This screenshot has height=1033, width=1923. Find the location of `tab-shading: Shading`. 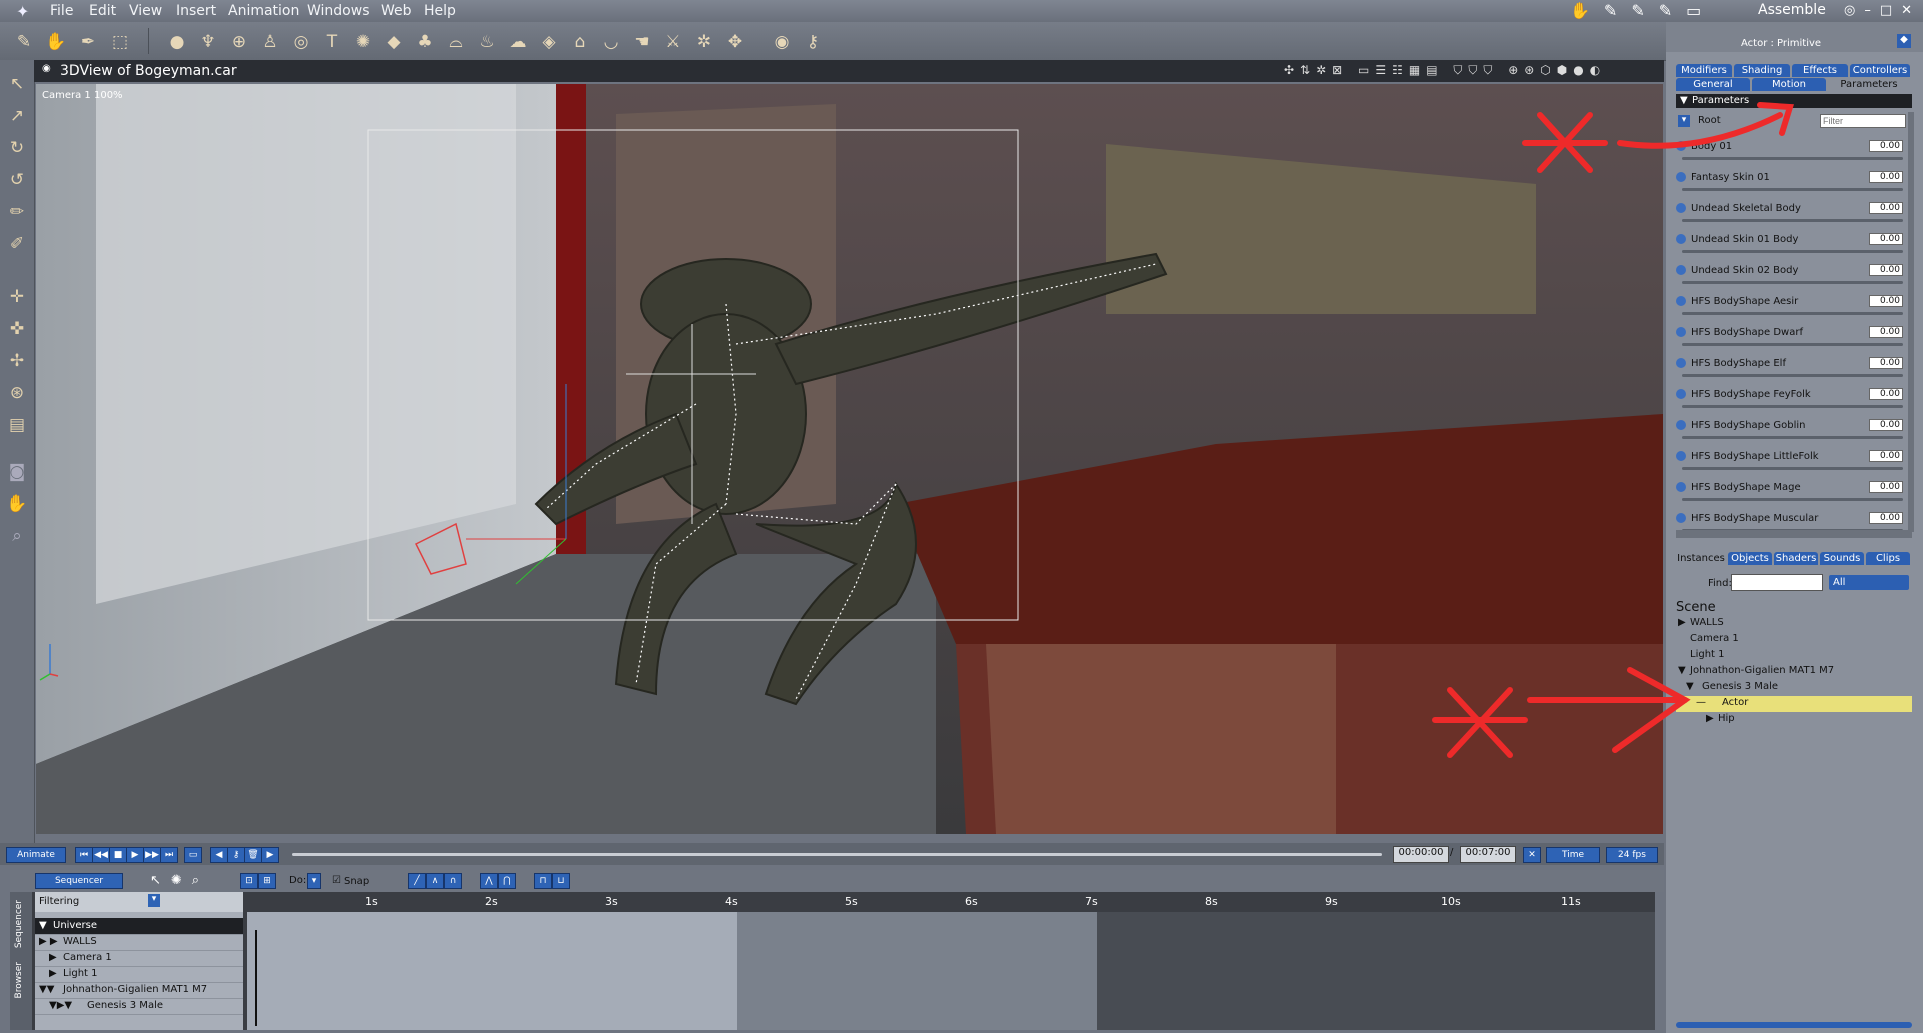

tab-shading: Shading is located at coordinates (1762, 70).